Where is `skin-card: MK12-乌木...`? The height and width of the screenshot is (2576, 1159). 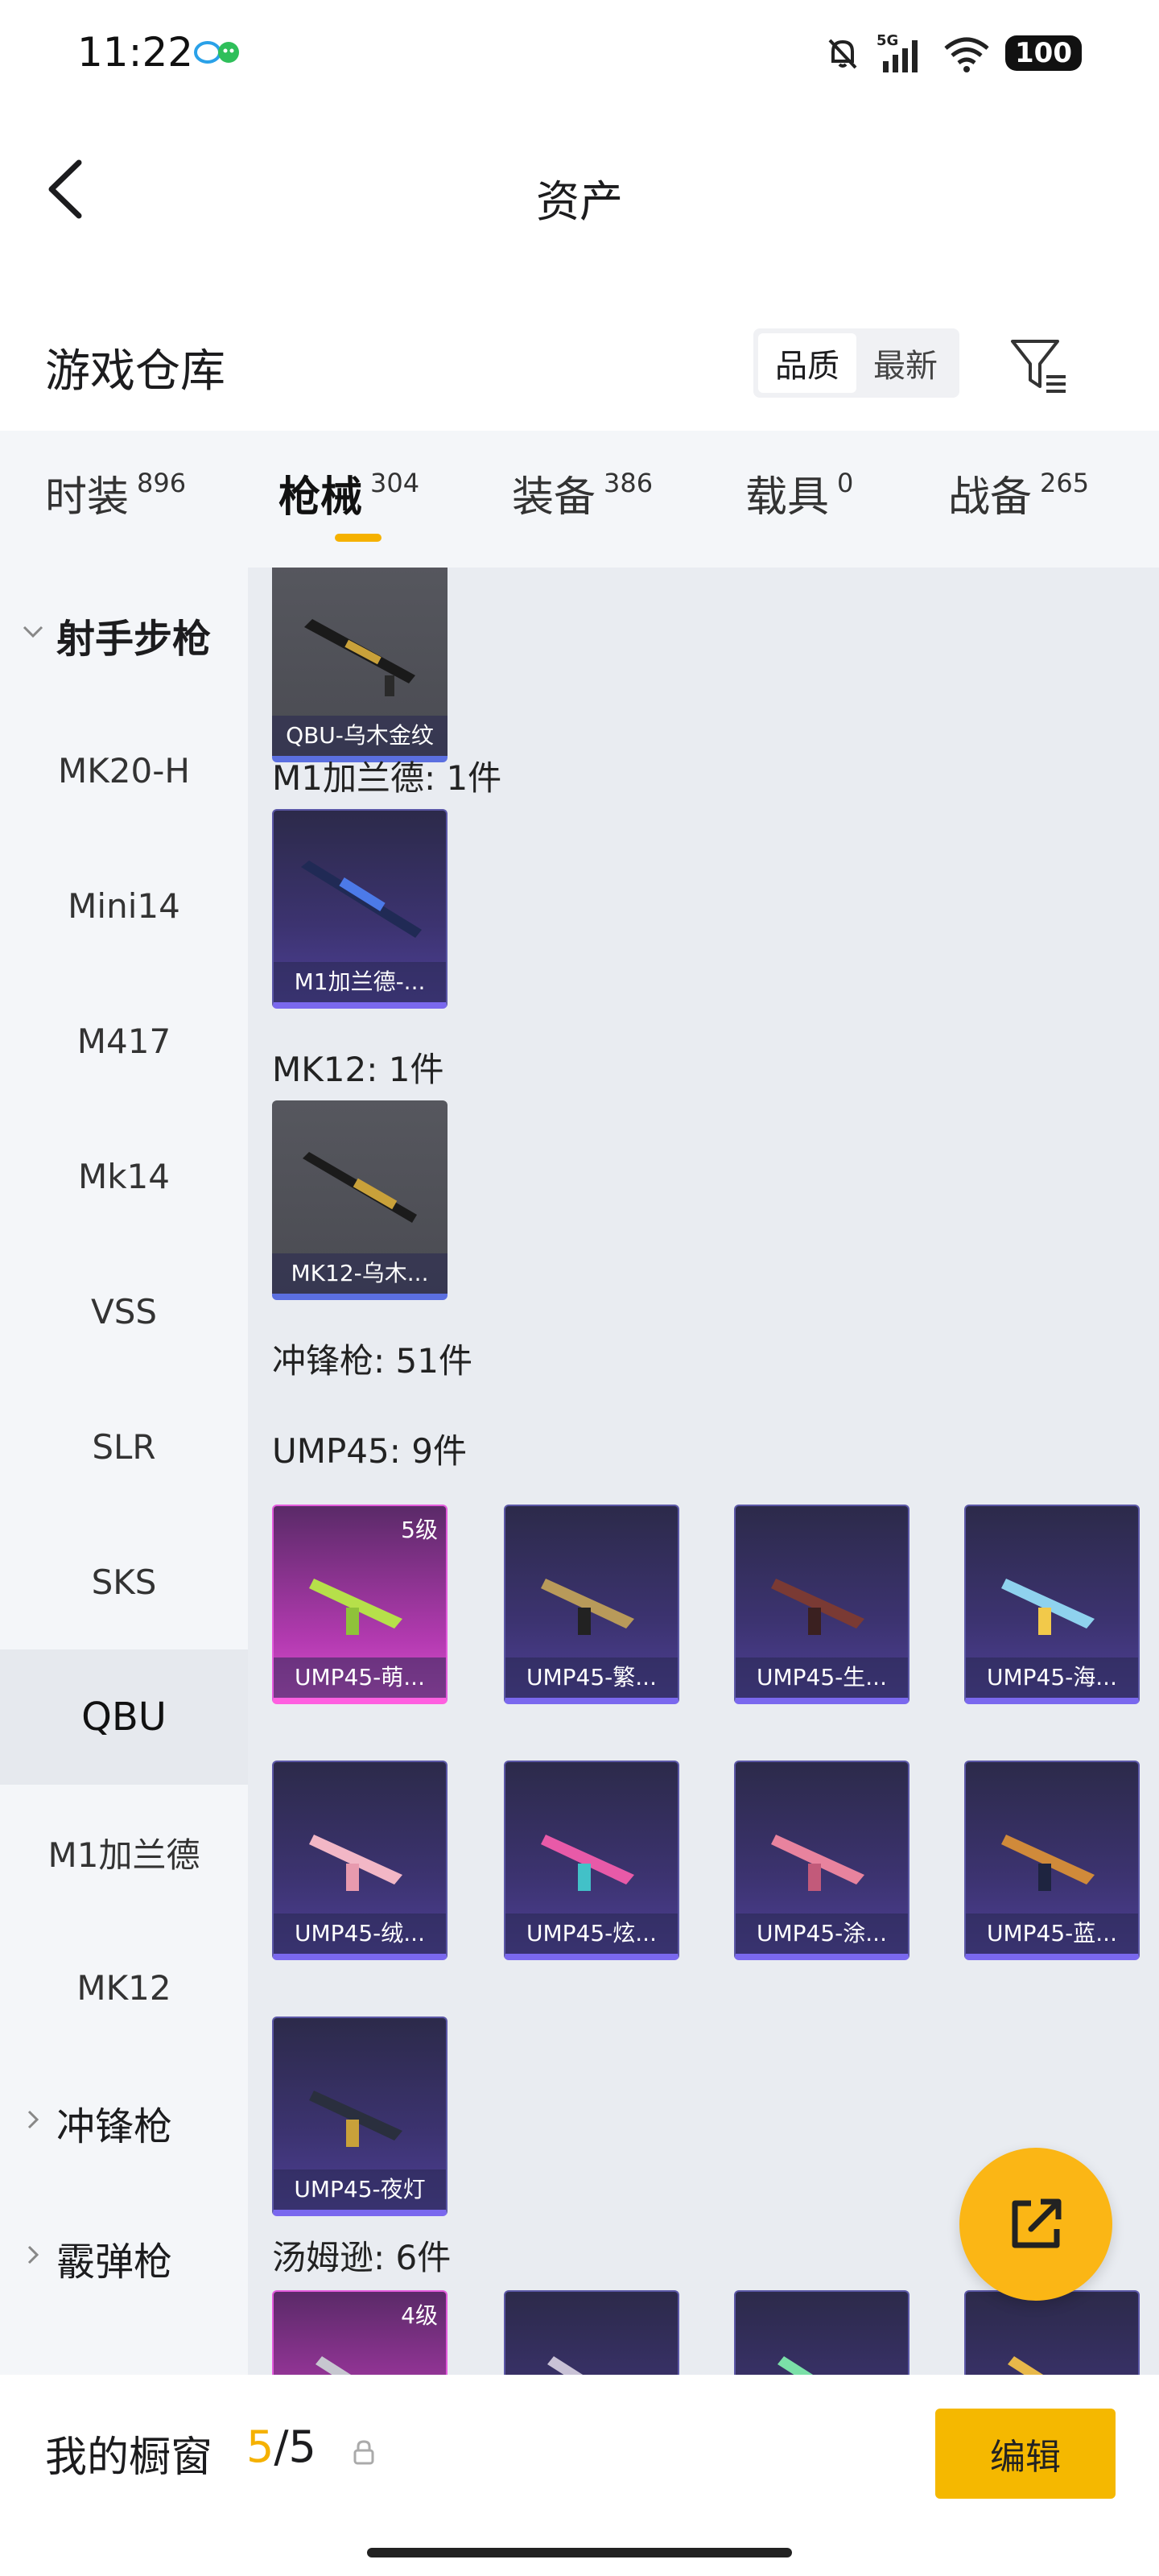 skin-card: MK12-乌木... is located at coordinates (360, 1200).